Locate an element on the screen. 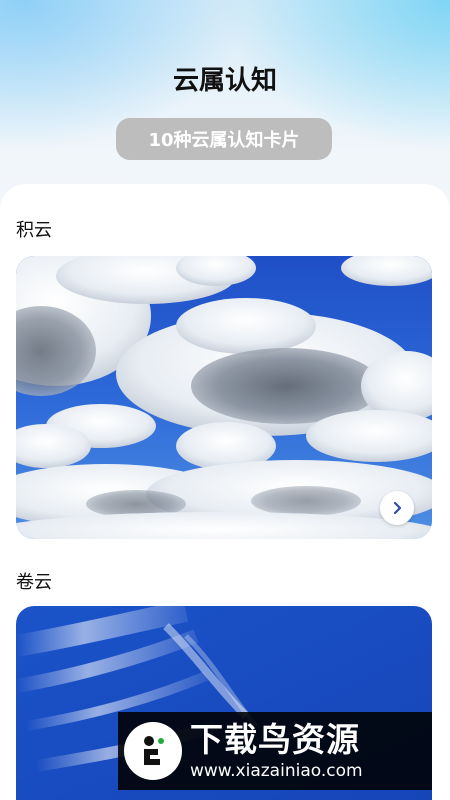 The image size is (450, 800). watermark-url: www.xiazainiao.com is located at coordinates (276, 771).